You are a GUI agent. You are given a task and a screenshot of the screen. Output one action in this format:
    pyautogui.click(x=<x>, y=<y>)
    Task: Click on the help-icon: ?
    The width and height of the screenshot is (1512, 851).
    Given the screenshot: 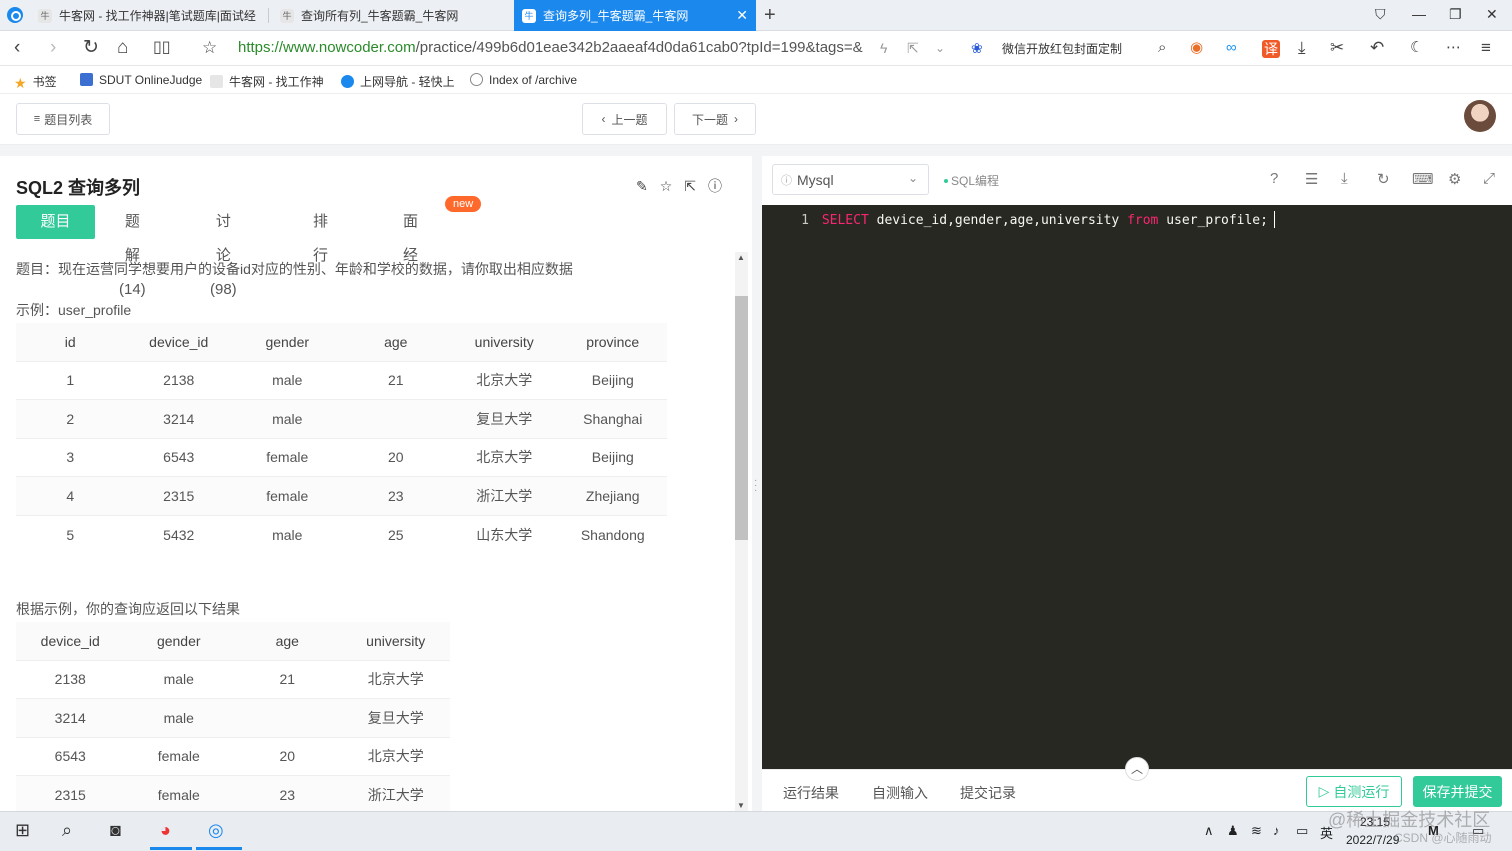 What is the action you would take?
    pyautogui.click(x=1274, y=178)
    